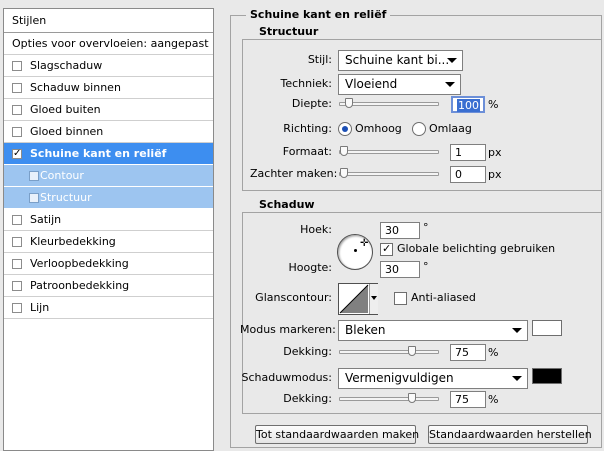  Describe the element at coordinates (98, 153) in the screenshot. I see `style-item-label: Schuine kant en reliëf` at that location.